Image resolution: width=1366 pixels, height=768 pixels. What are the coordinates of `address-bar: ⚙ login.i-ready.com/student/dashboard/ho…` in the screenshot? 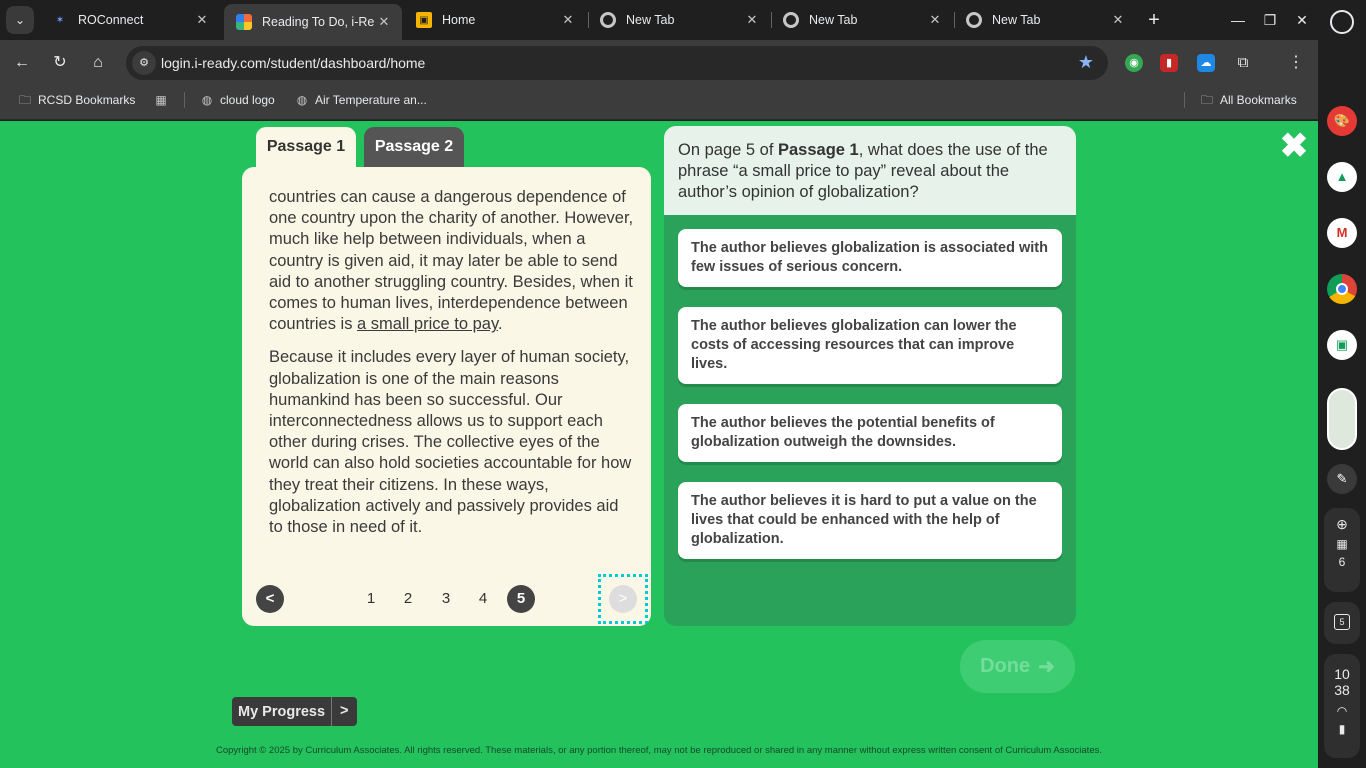 It's located at (617, 63).